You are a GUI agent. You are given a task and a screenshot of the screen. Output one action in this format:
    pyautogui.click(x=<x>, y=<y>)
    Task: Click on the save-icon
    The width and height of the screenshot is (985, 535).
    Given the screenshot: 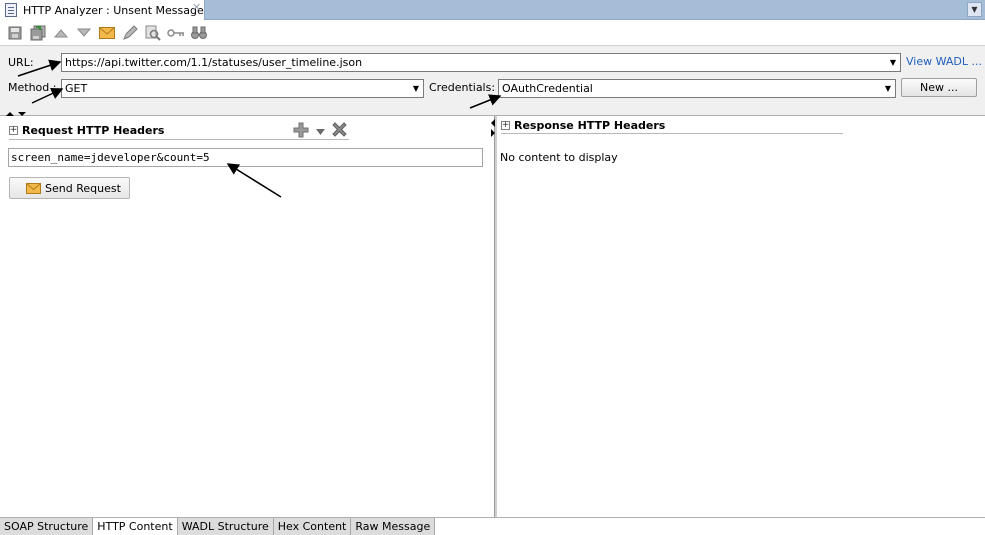 What is the action you would take?
    pyautogui.click(x=15, y=33)
    